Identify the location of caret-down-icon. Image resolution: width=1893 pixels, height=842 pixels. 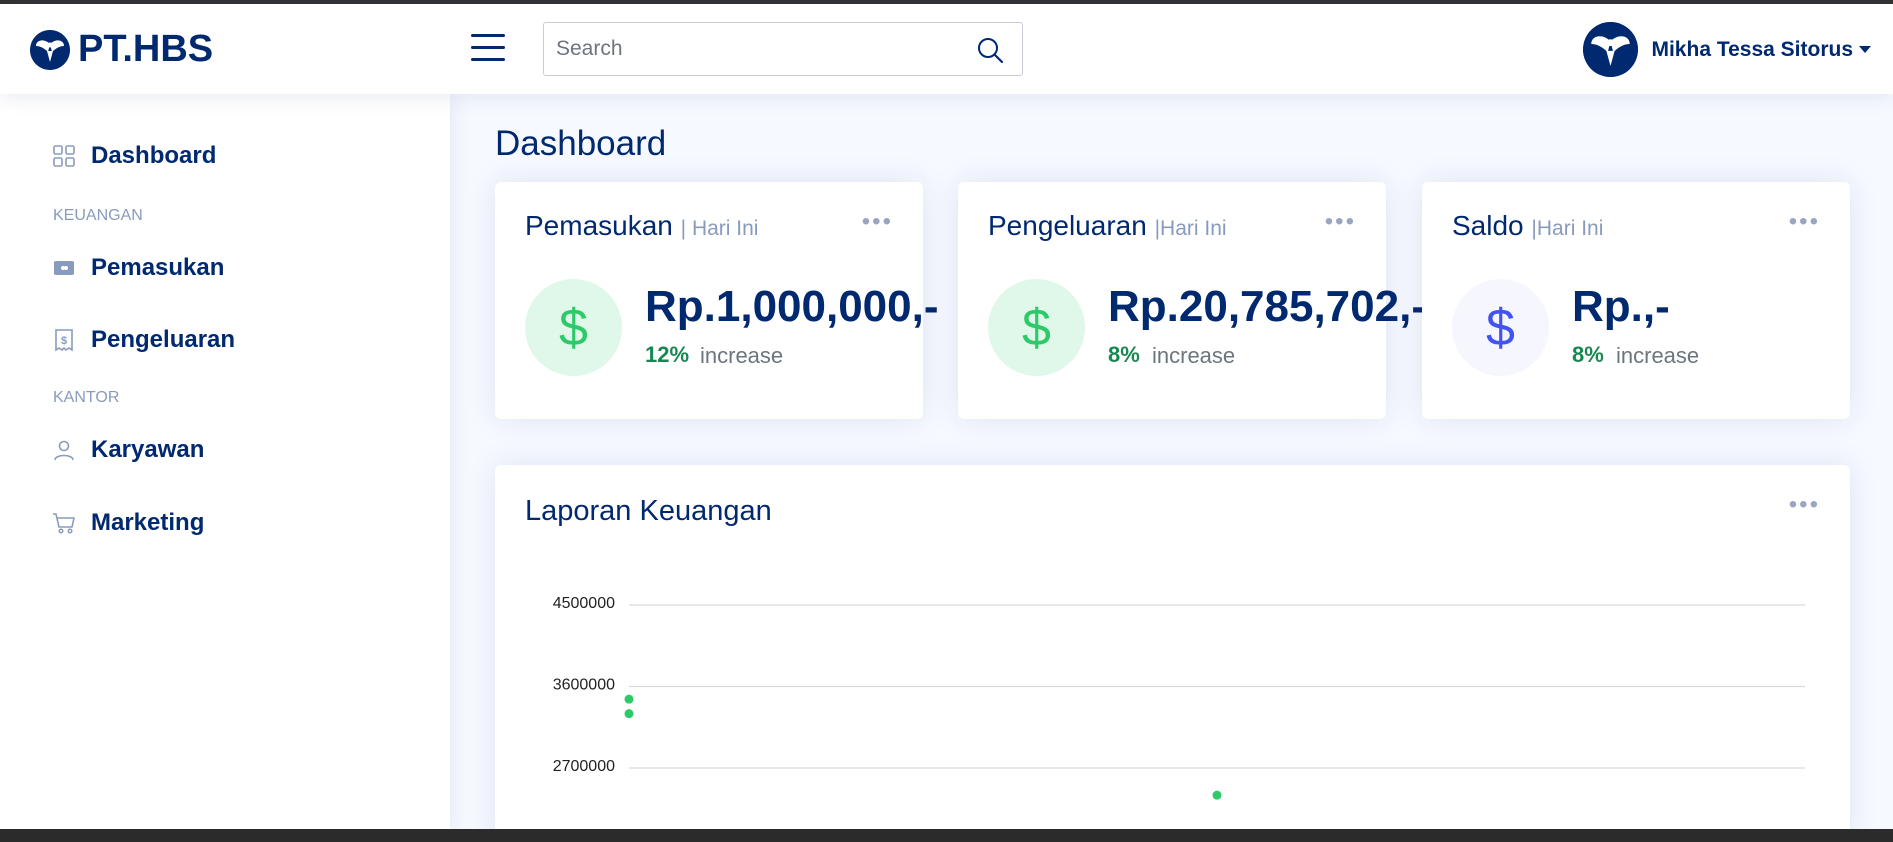
(1865, 49).